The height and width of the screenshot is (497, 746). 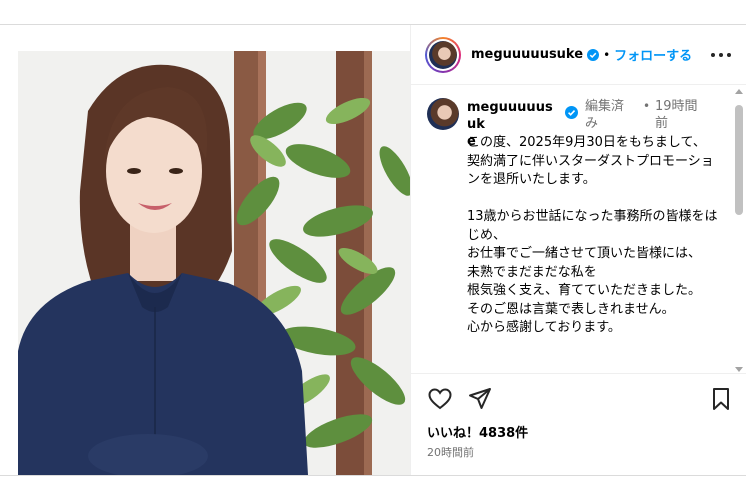 I want to click on scrollbar-thumb, so click(x=739, y=160).